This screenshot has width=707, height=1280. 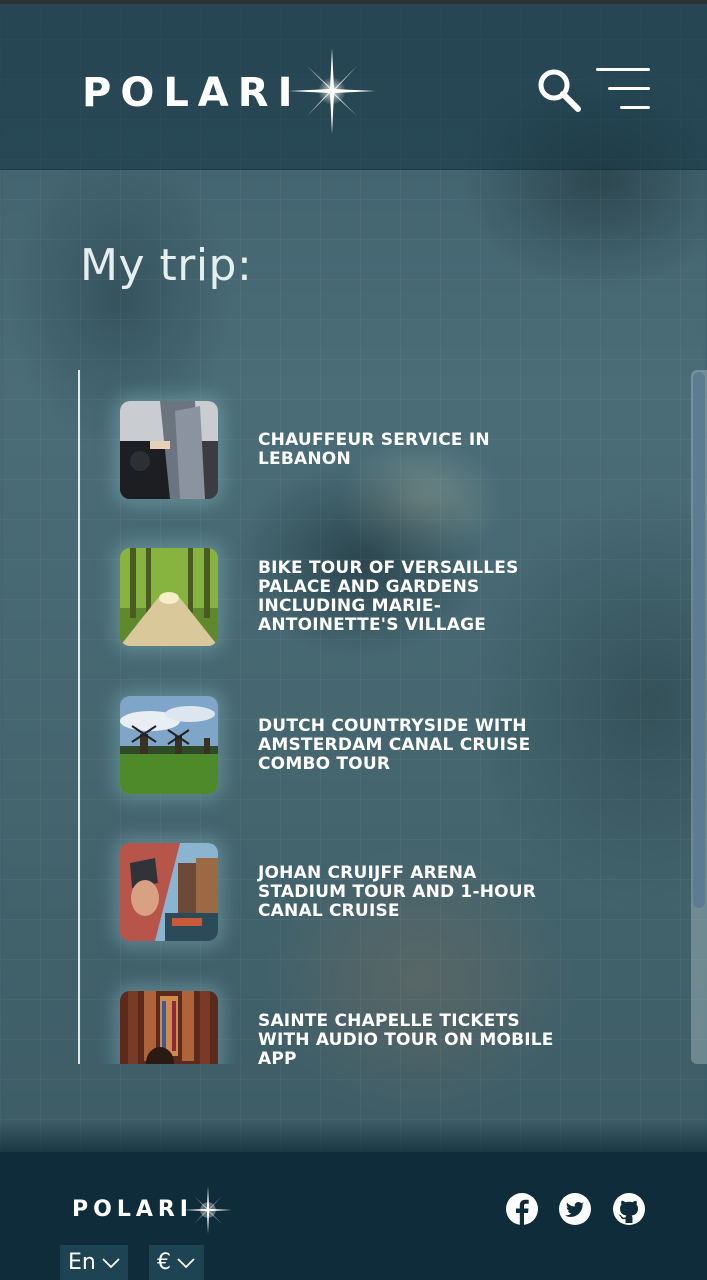 What do you see at coordinates (82, 1262) in the screenshot?
I see `language-value: En` at bounding box center [82, 1262].